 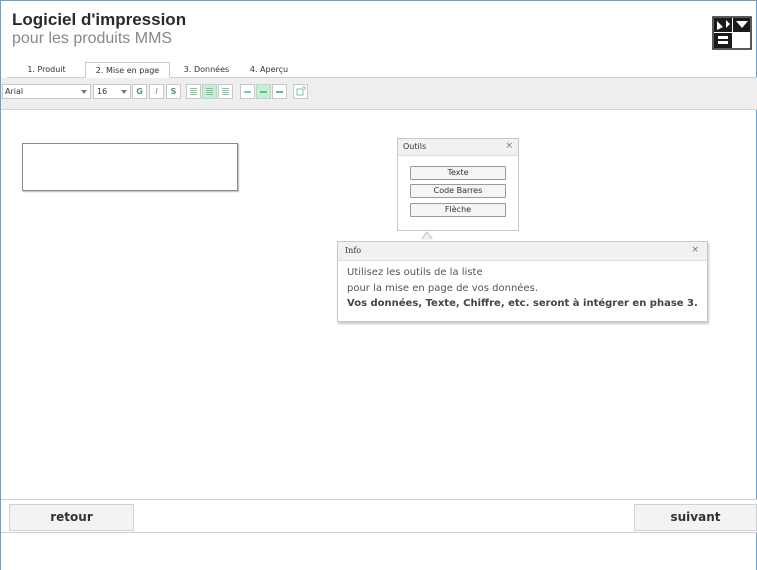 I want to click on valign-middle-icon, so click(x=263, y=92).